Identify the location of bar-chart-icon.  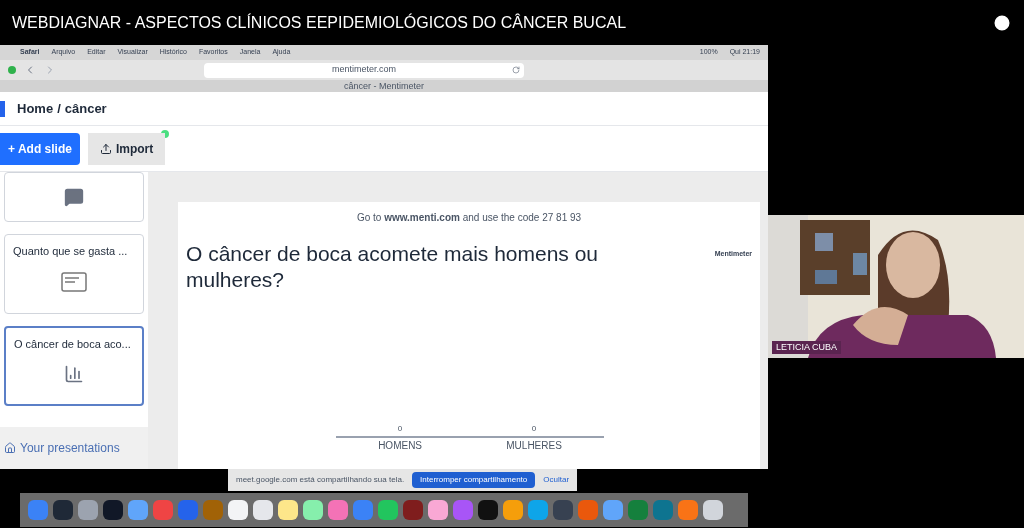
(74, 374).